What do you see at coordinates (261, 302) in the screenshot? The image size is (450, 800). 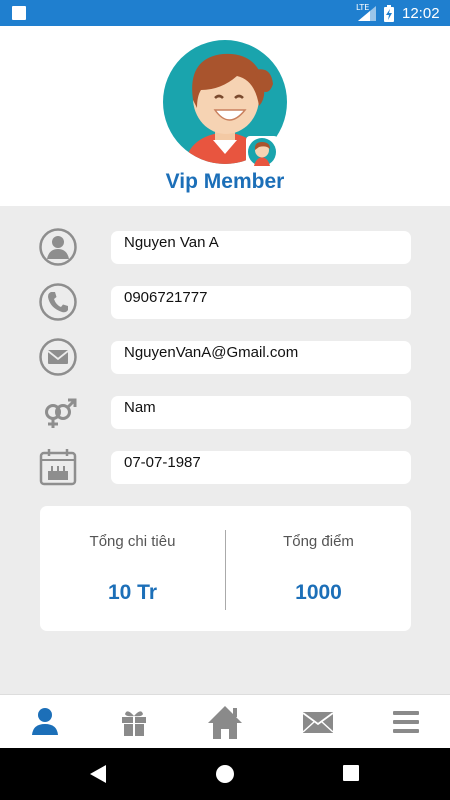 I see `phone-field: 0906721777` at bounding box center [261, 302].